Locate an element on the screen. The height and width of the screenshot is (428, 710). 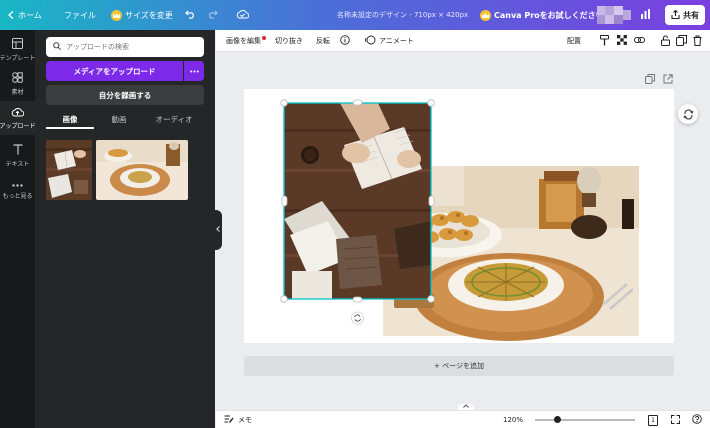
active-tab-indicator is located at coordinates (70, 128).